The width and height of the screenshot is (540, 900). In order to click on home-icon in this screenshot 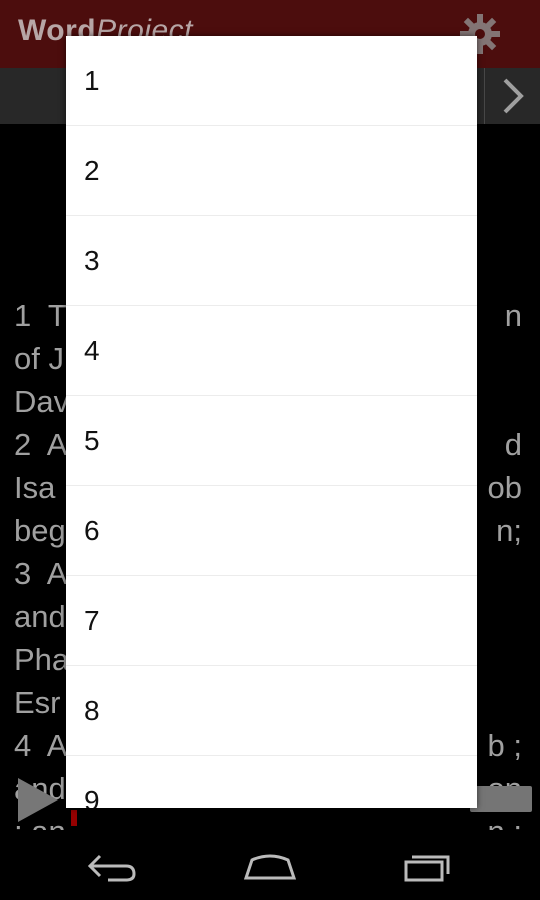, I will do `click(270, 867)`.